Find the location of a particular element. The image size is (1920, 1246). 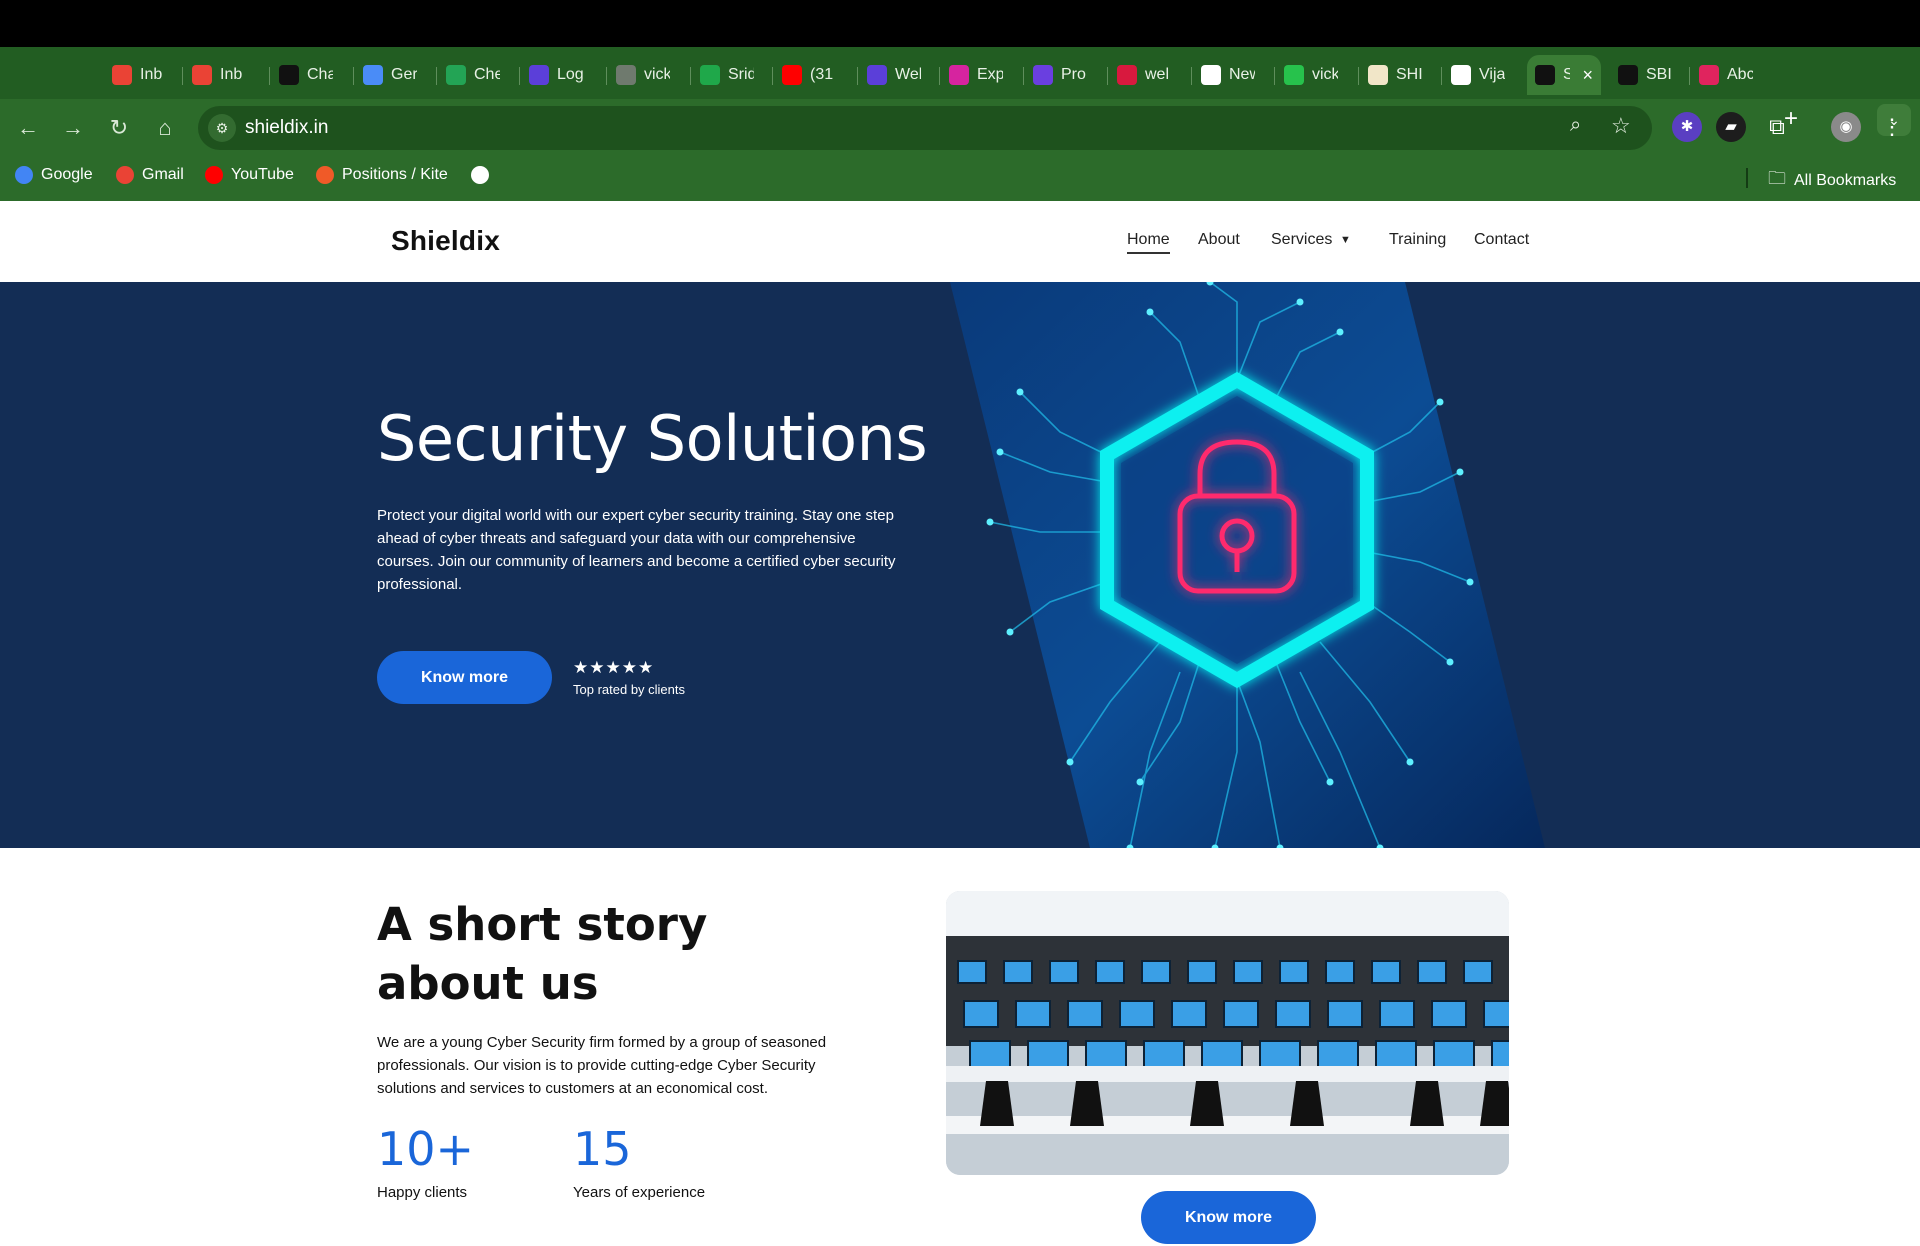

cyber-lock-illustration is located at coordinates (1247, 565).